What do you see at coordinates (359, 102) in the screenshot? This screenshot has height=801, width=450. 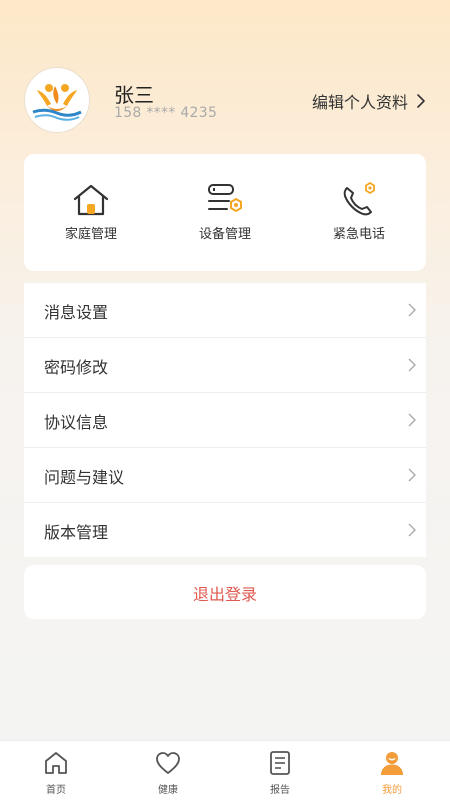 I see `edit-profile-label: 编辑个人资料` at bounding box center [359, 102].